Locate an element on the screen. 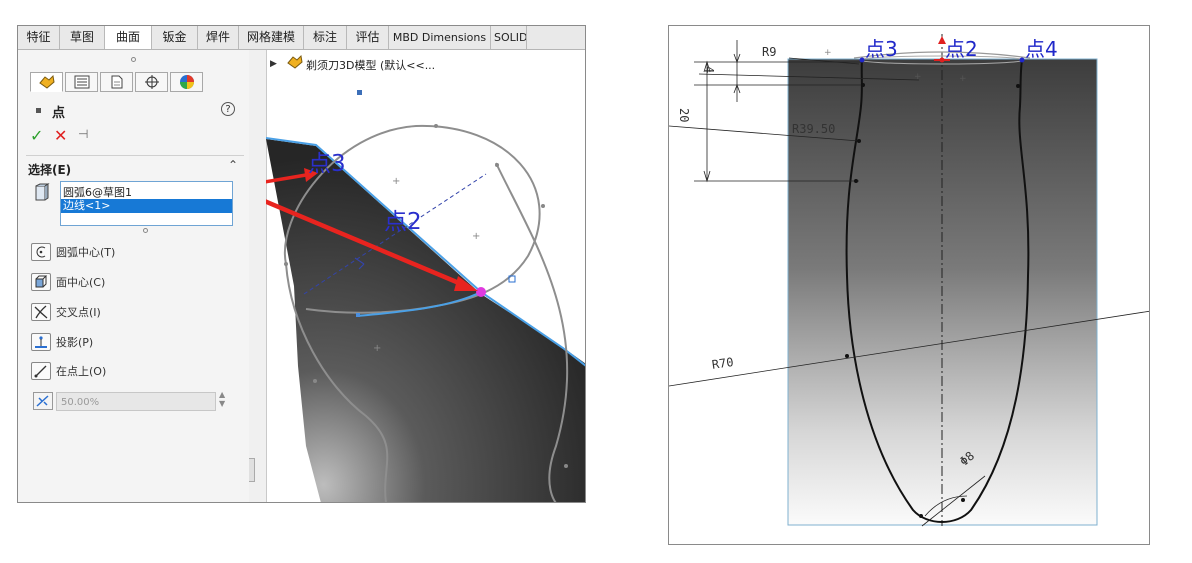 The image size is (1192, 563). collapse-chevron-icon: ⌃ is located at coordinates (233, 165).